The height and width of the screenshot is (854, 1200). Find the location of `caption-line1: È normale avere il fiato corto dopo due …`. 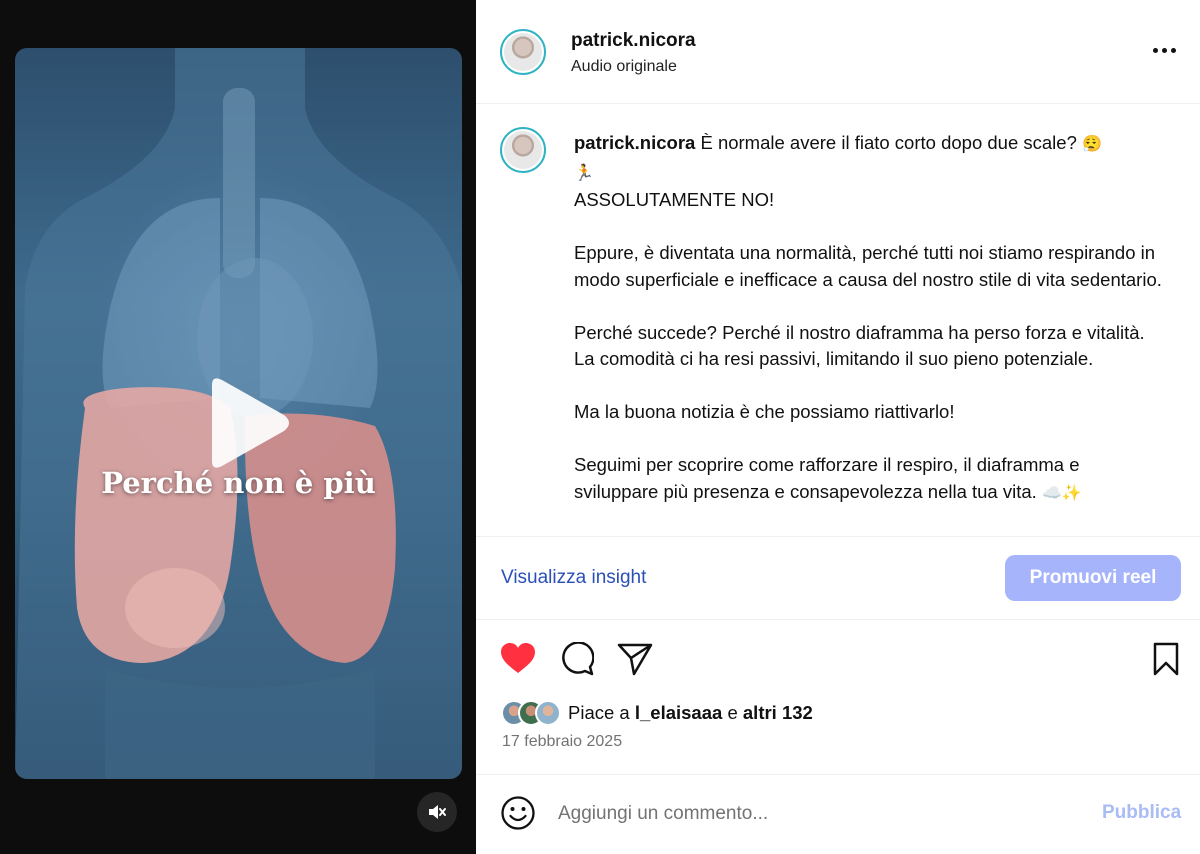

caption-line1: È normale avere il fiato corto dopo due … is located at coordinates (888, 142).